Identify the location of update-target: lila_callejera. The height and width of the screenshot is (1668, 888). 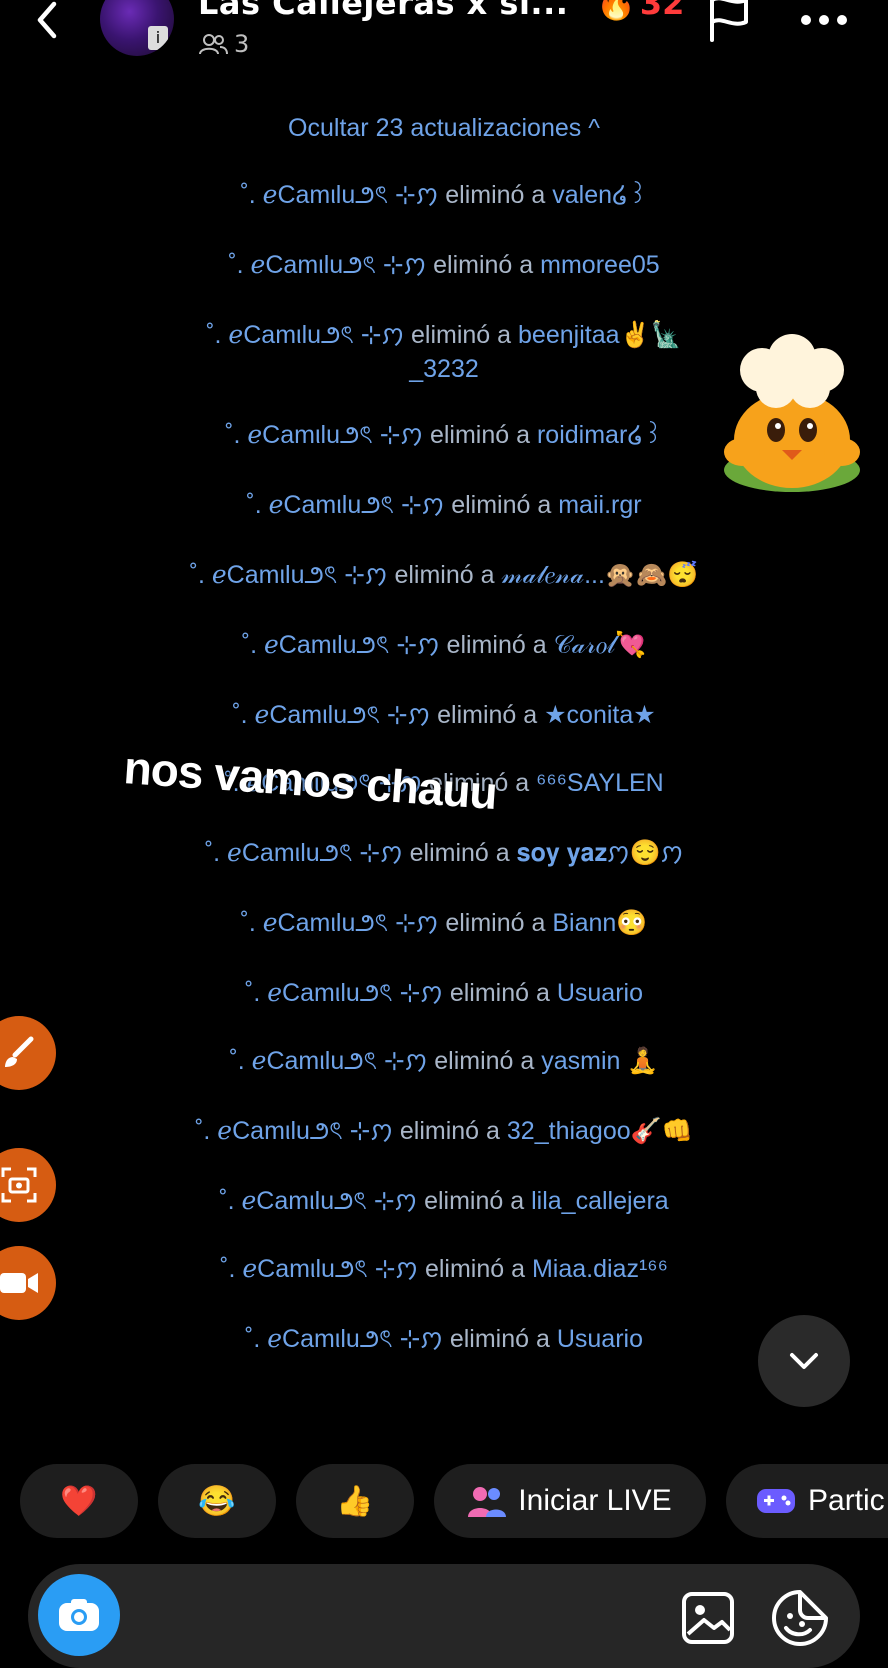
(600, 1201).